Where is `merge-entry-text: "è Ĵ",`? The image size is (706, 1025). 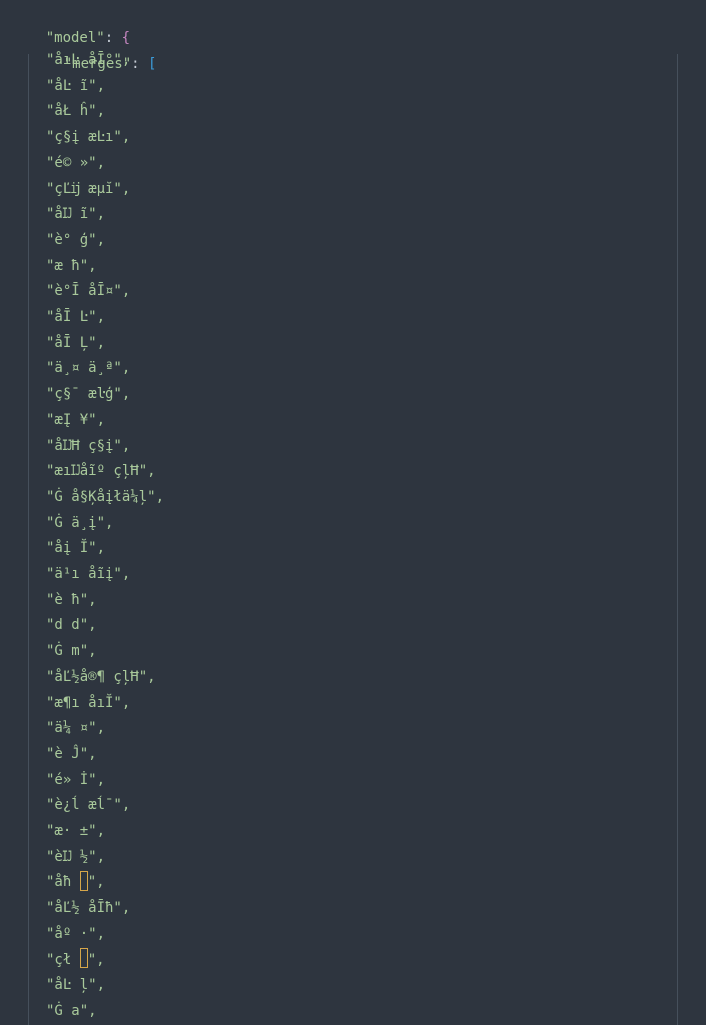
merge-entry-text: "è Ĵ", is located at coordinates (71, 753).